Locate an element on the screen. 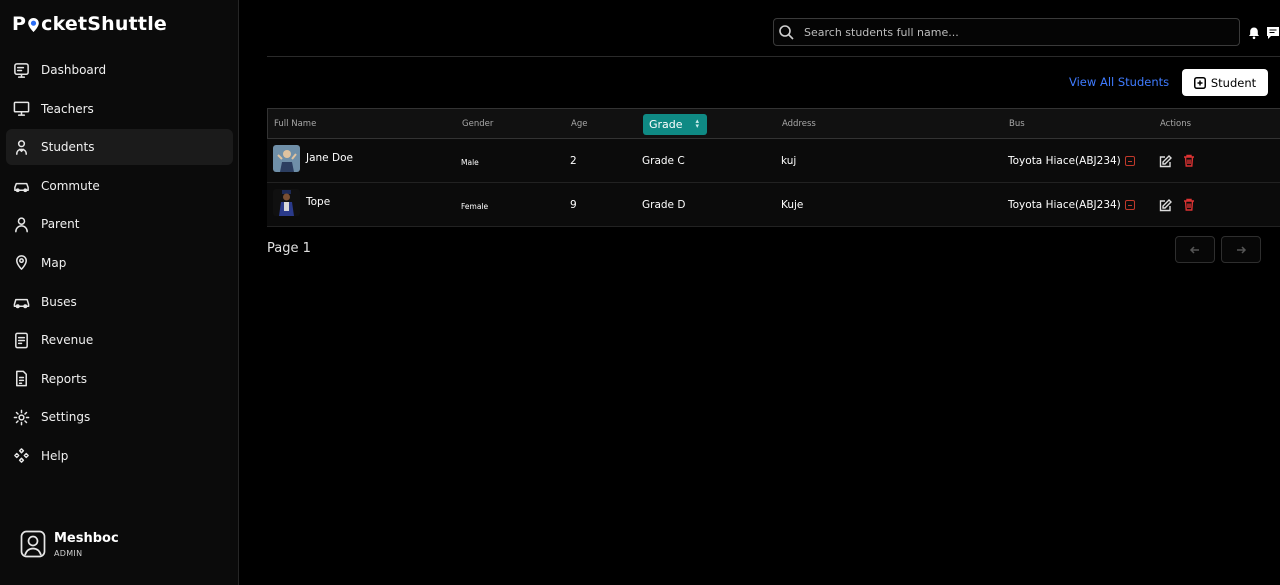 This screenshot has width=1280, height=585. column-age: Age is located at coordinates (579, 124).